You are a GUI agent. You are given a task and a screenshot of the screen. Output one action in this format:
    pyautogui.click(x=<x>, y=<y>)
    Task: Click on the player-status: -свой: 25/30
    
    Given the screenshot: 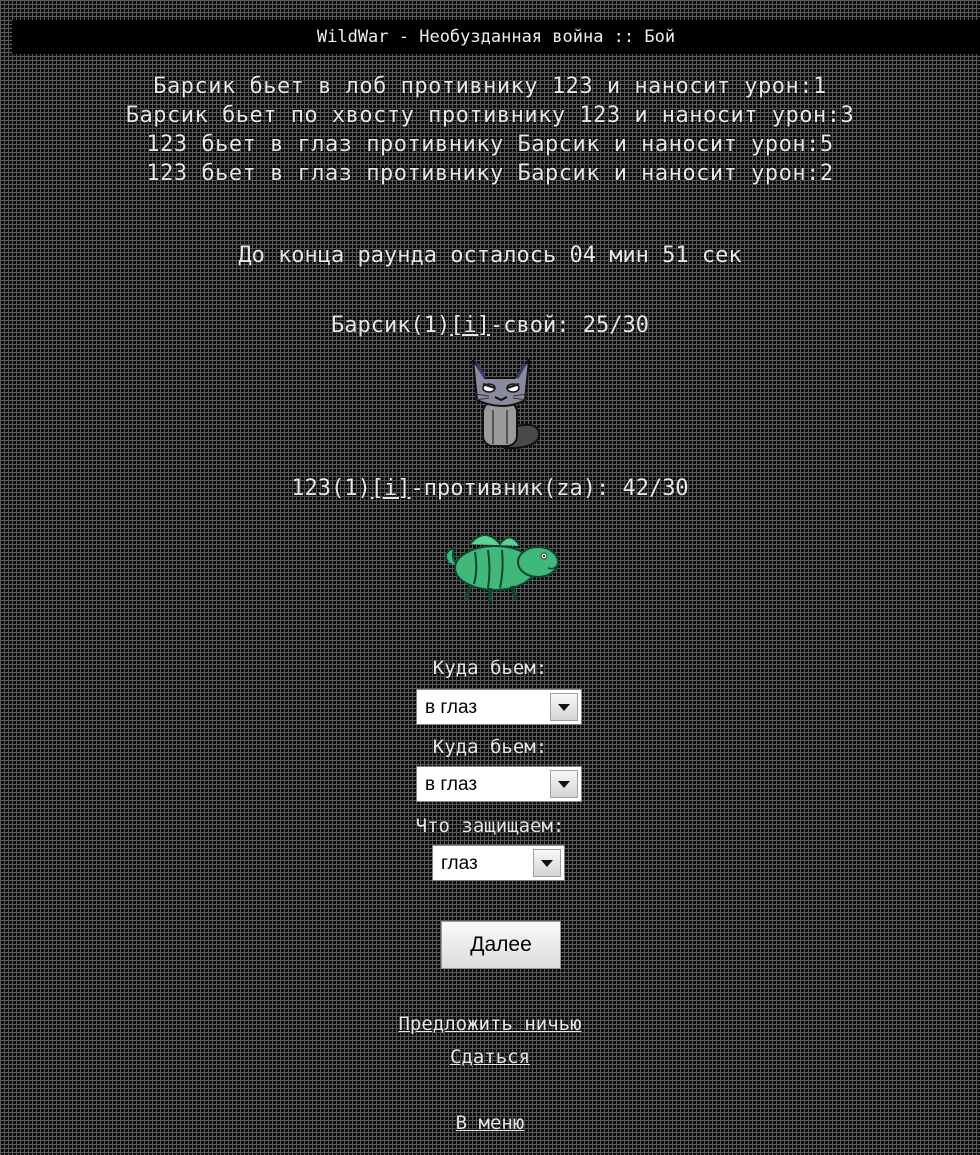 What is the action you would take?
    pyautogui.click(x=569, y=325)
    